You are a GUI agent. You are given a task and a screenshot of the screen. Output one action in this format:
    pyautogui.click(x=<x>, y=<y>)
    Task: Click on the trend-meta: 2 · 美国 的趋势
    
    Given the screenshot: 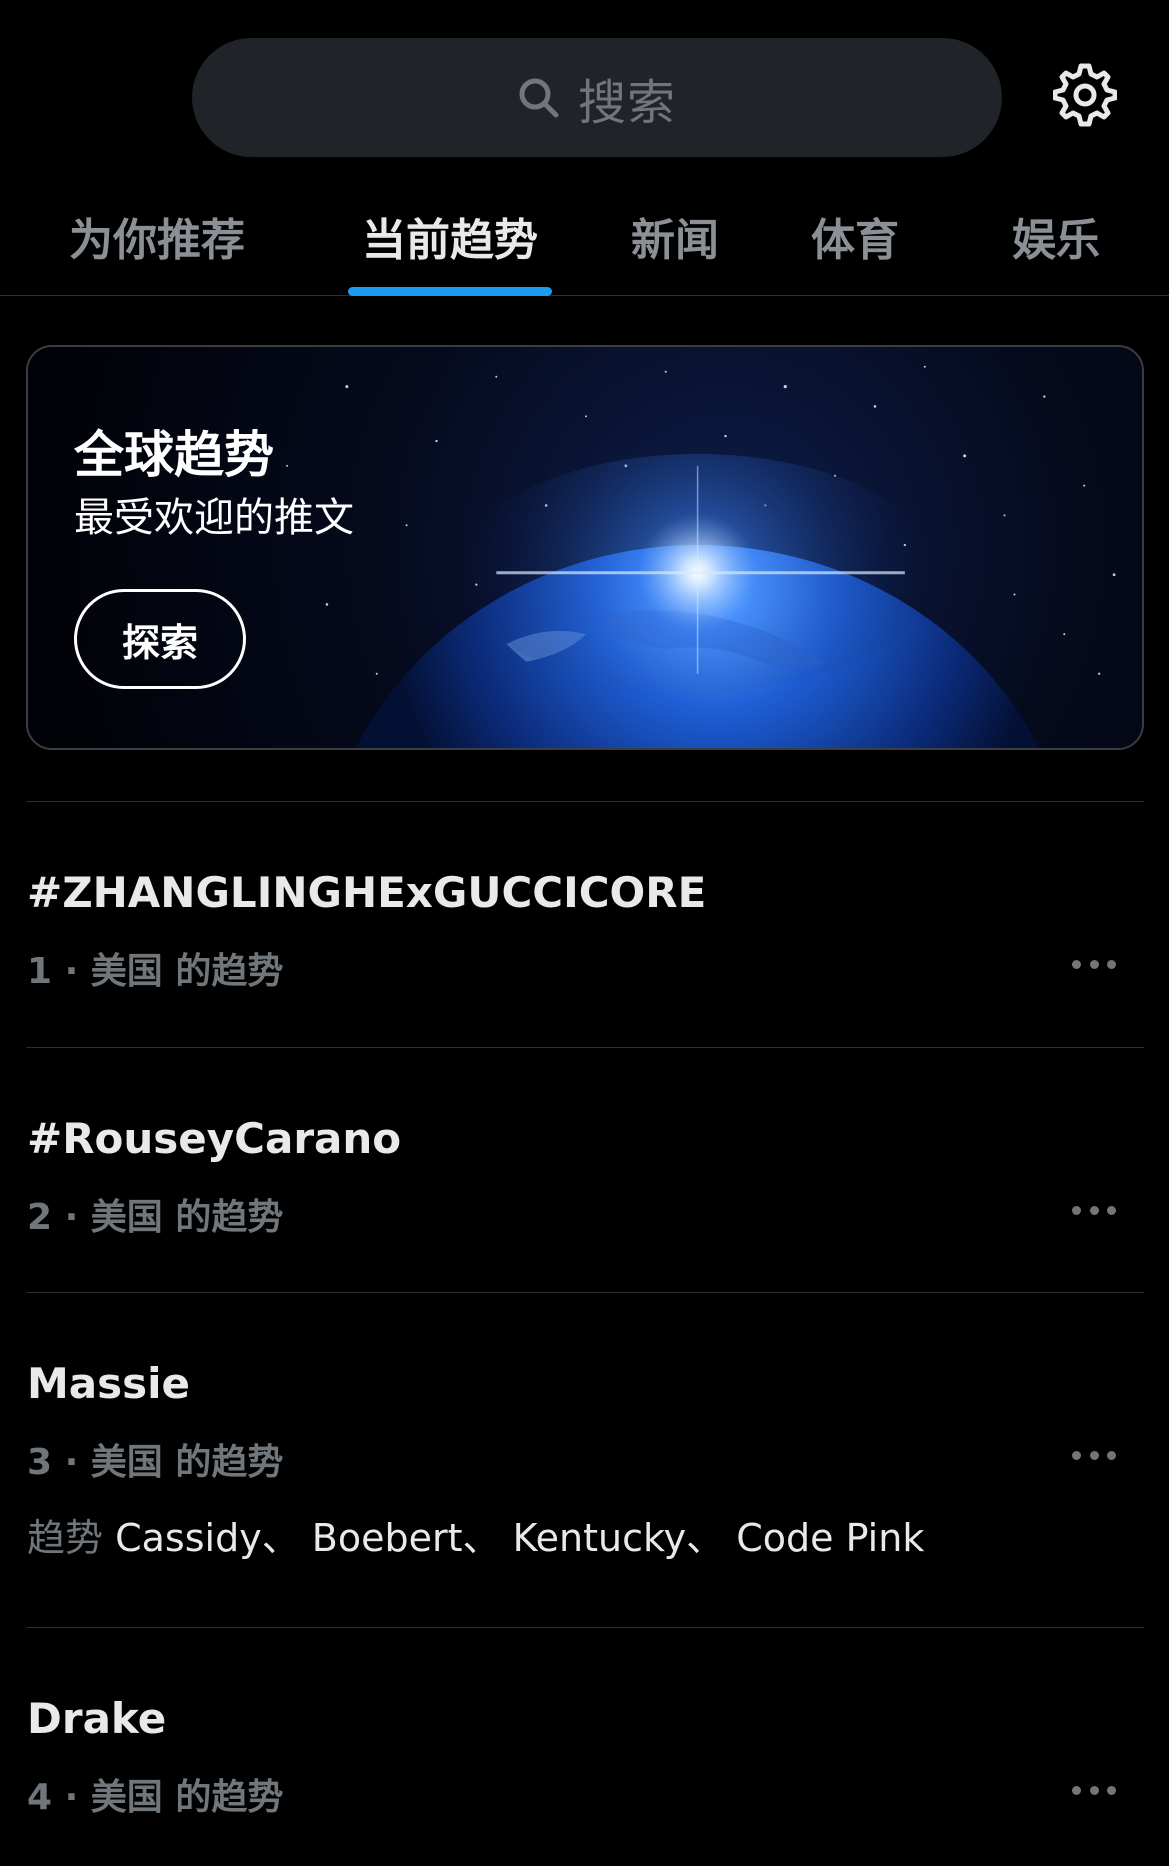 What is the action you would take?
    pyautogui.click(x=155, y=1217)
    